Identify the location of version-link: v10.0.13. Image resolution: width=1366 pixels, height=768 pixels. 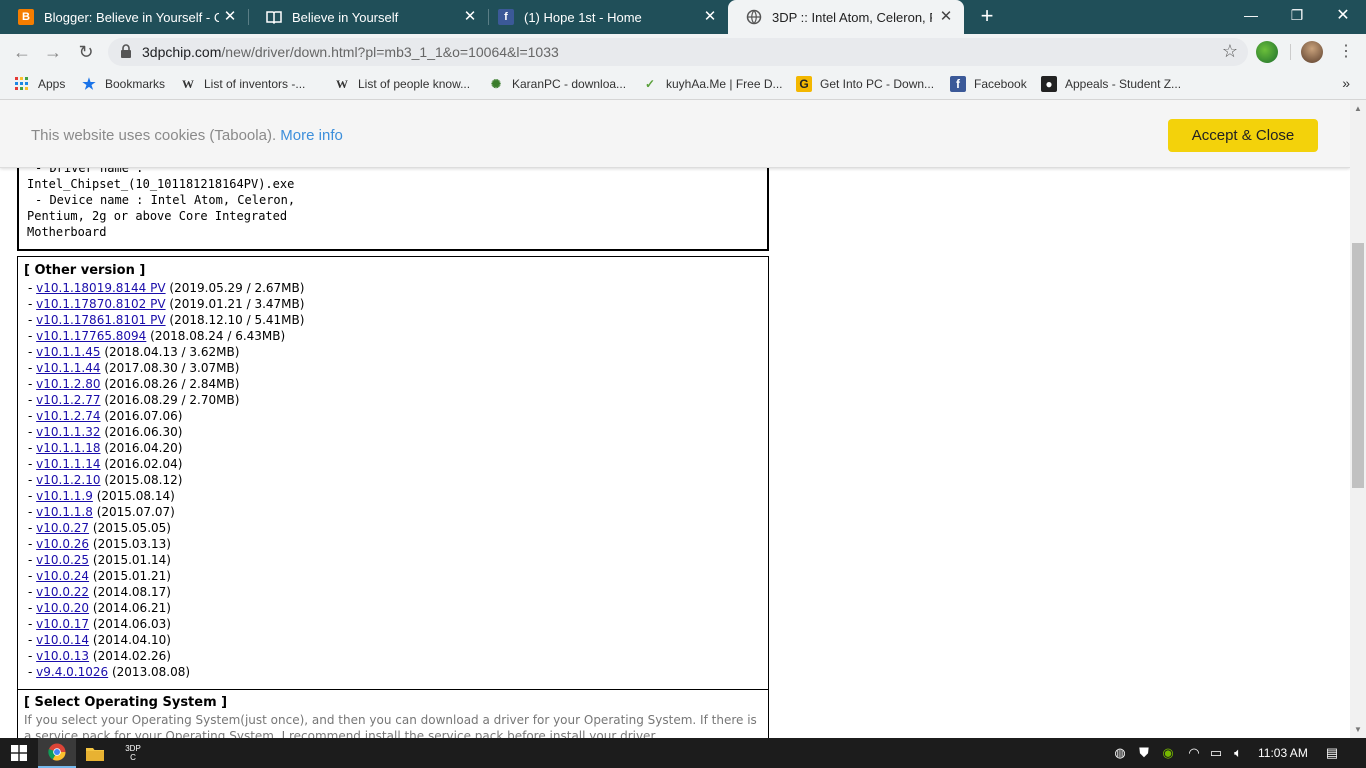
(62, 656).